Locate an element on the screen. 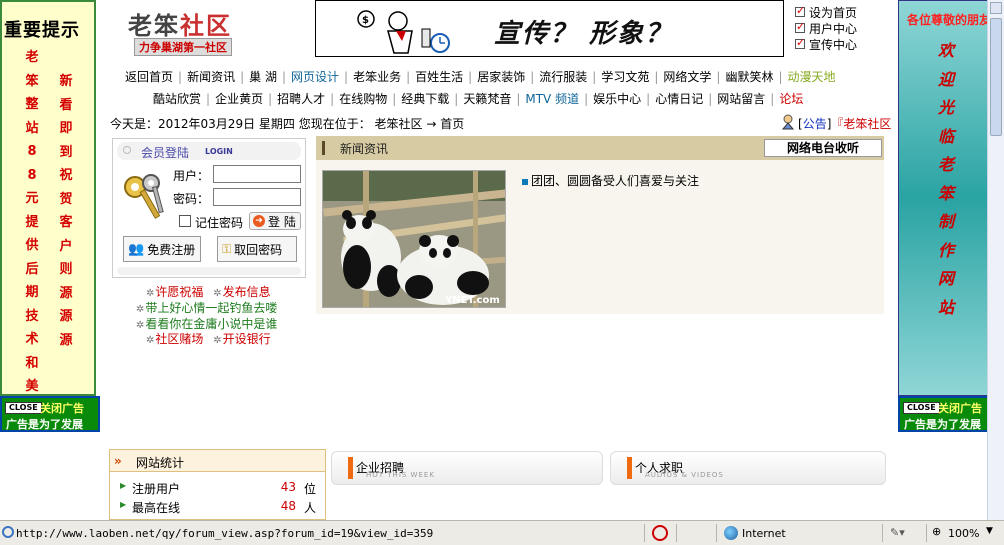  nav-yellow-pages: 企业黄页 is located at coordinates (239, 98).